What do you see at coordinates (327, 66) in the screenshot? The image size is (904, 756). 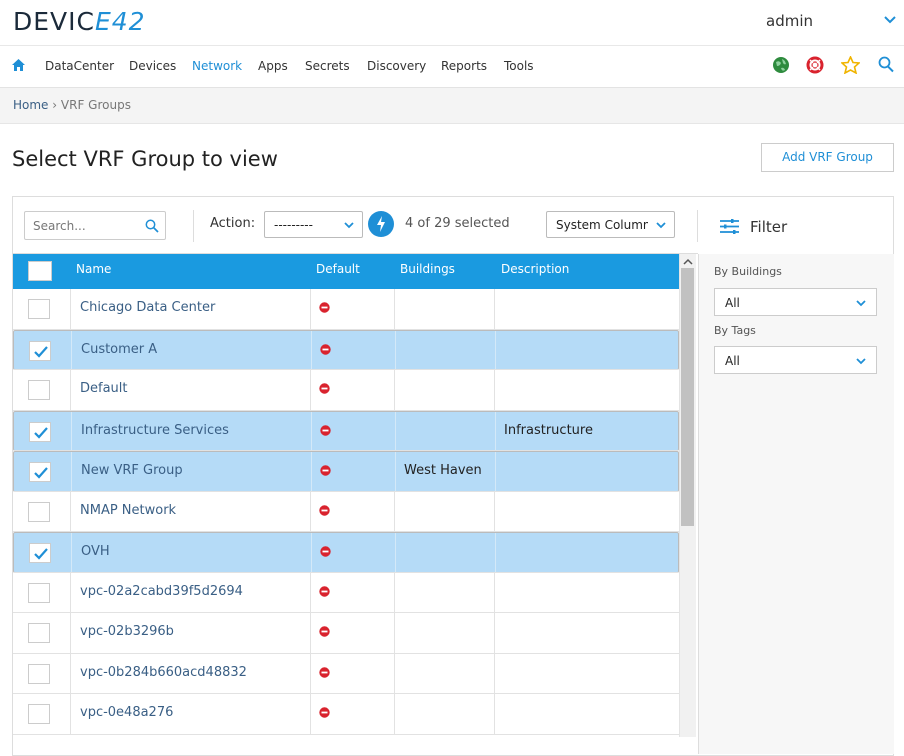 I see `nav-item-secrets: Secrets` at bounding box center [327, 66].